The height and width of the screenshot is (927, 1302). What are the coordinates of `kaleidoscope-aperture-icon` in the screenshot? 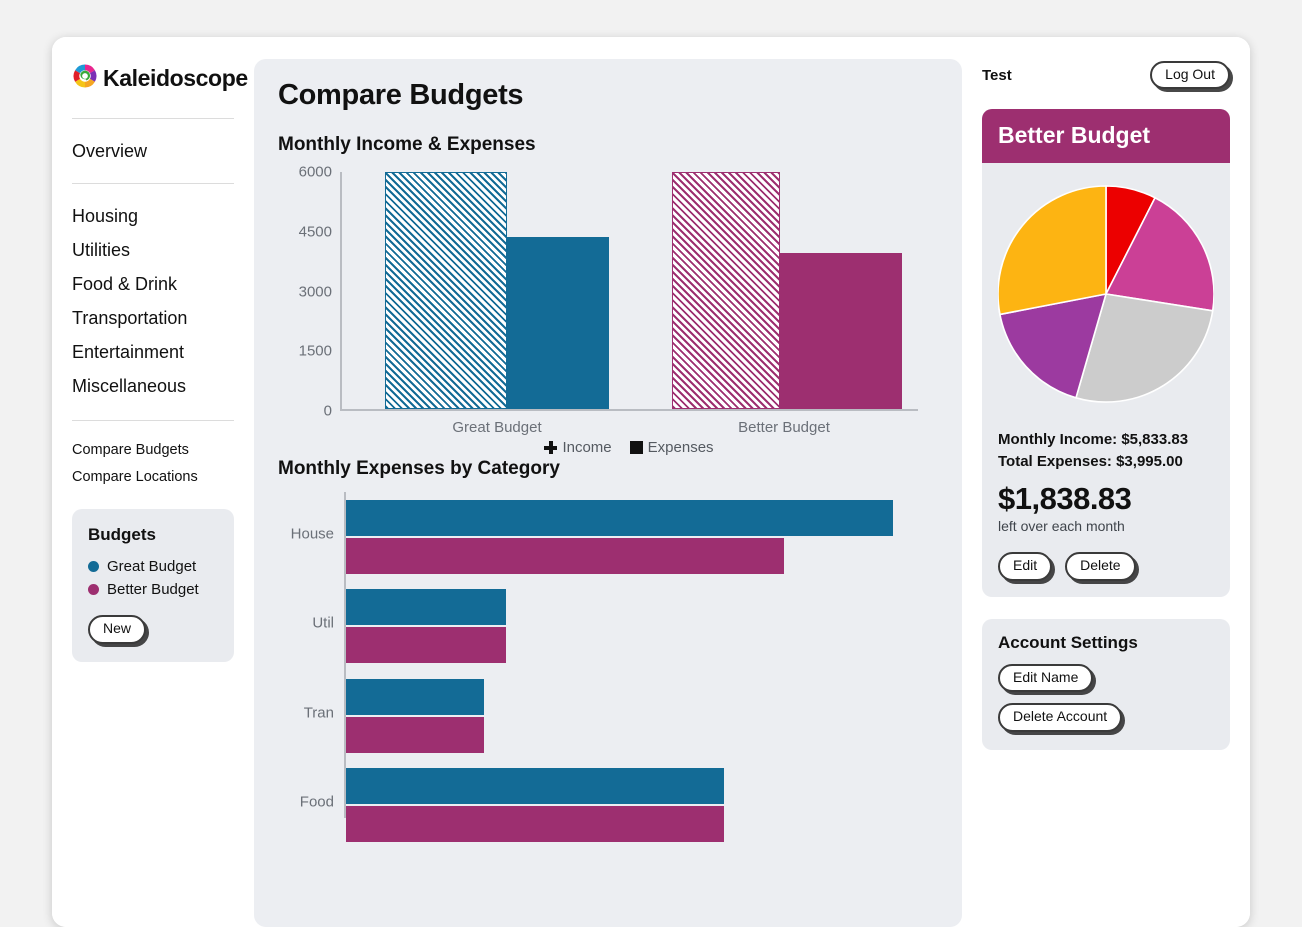 It's located at (85, 78).